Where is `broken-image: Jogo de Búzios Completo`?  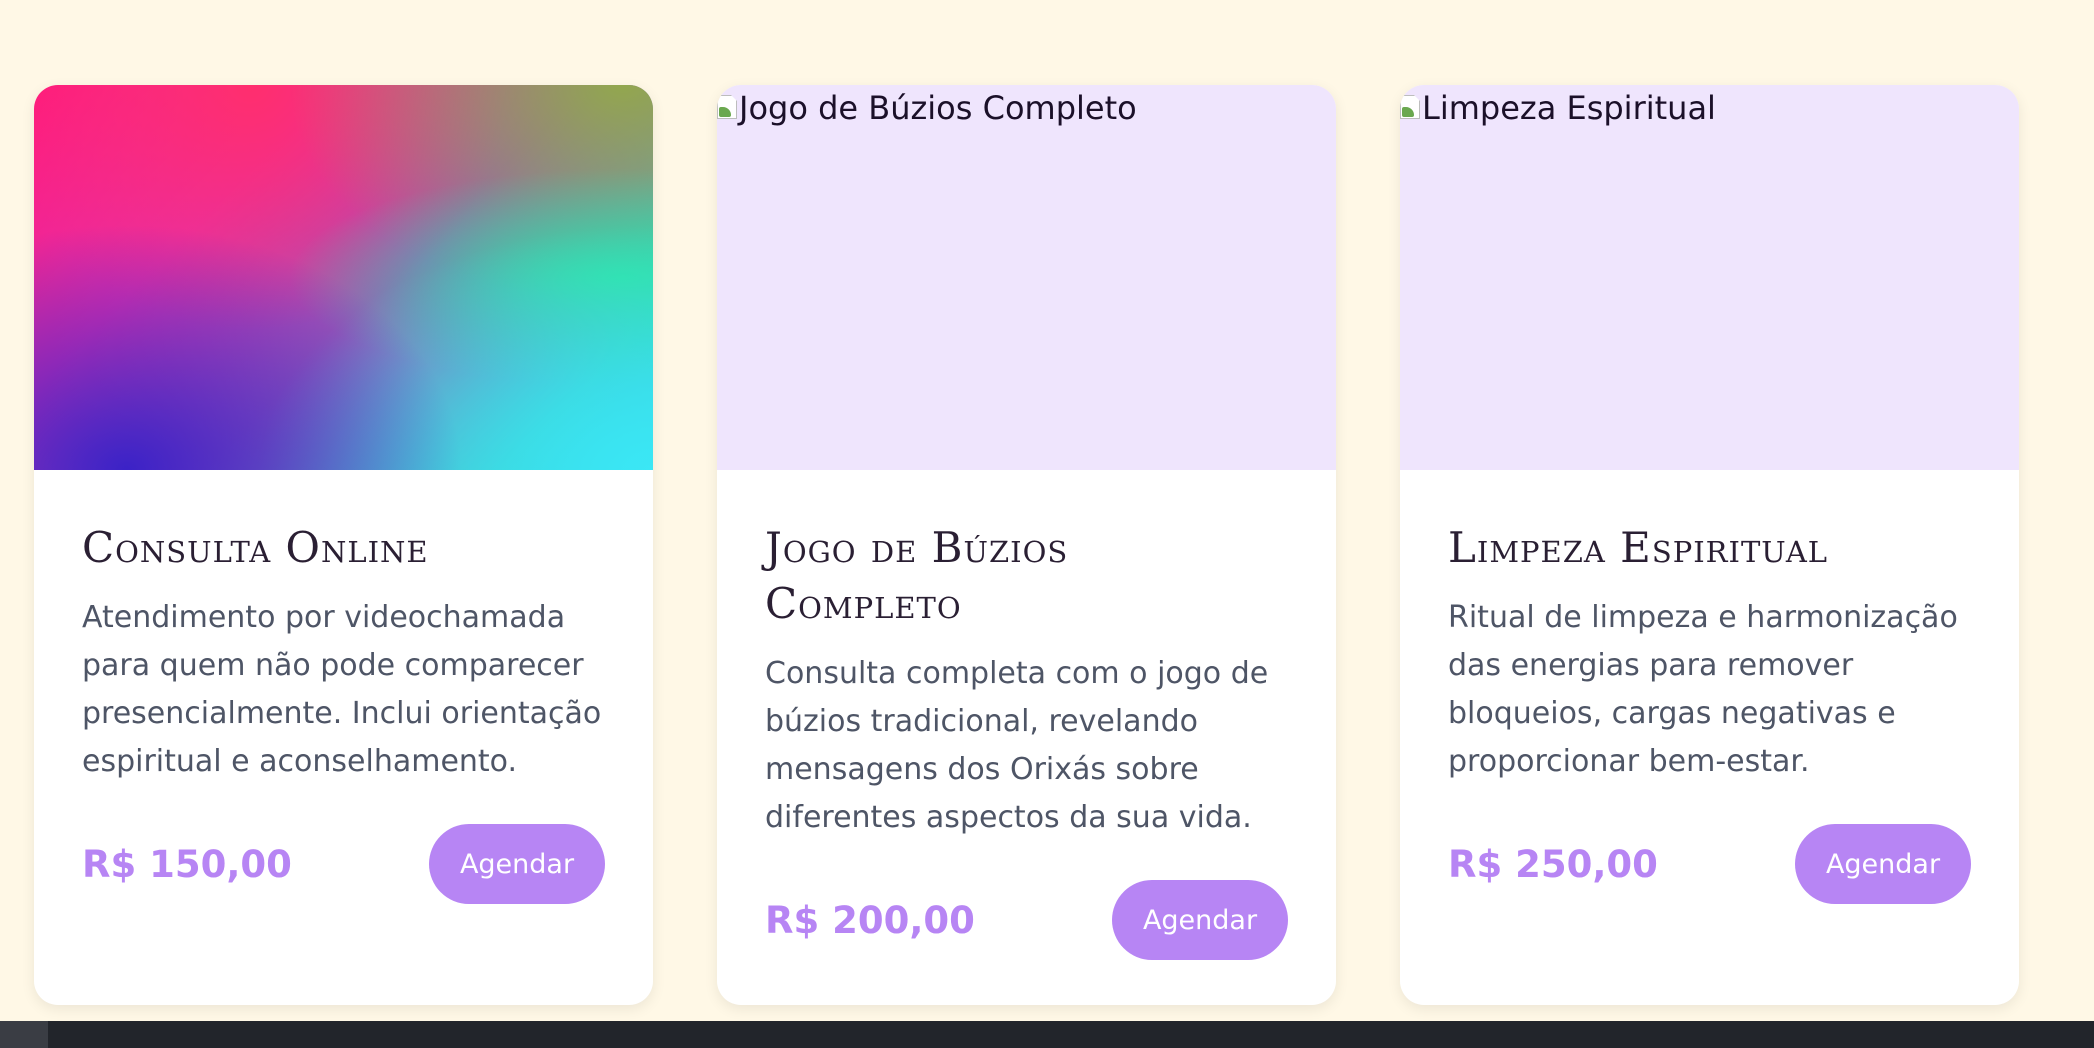
broken-image: Jogo de Búzios Completo is located at coordinates (927, 108).